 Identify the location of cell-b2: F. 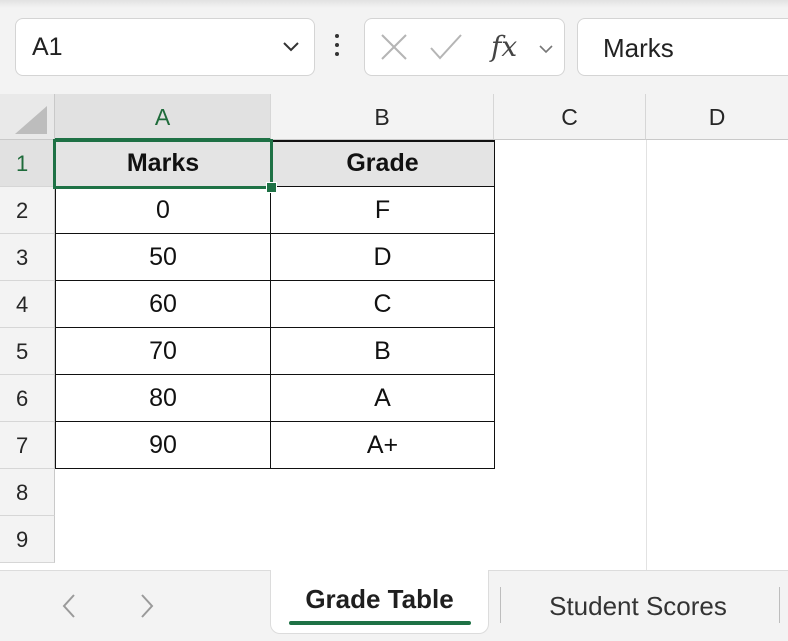
(383, 210).